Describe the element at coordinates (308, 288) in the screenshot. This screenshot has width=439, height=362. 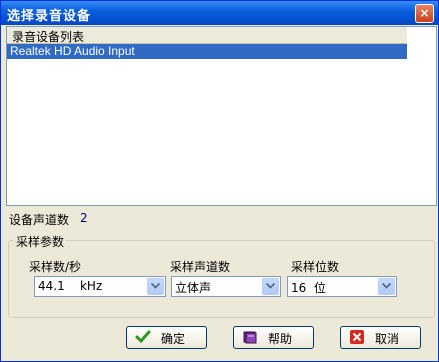
I see `sample-bits-value: 16 位` at that location.